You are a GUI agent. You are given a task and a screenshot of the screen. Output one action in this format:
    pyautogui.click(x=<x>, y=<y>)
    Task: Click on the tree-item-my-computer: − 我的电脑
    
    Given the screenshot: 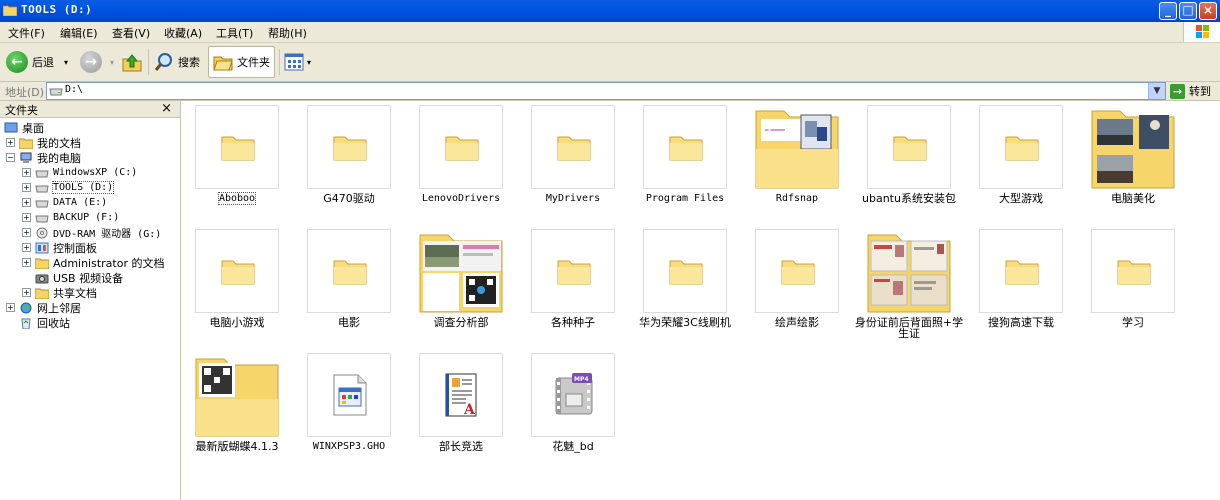 What is the action you would take?
    pyautogui.click(x=43, y=157)
    